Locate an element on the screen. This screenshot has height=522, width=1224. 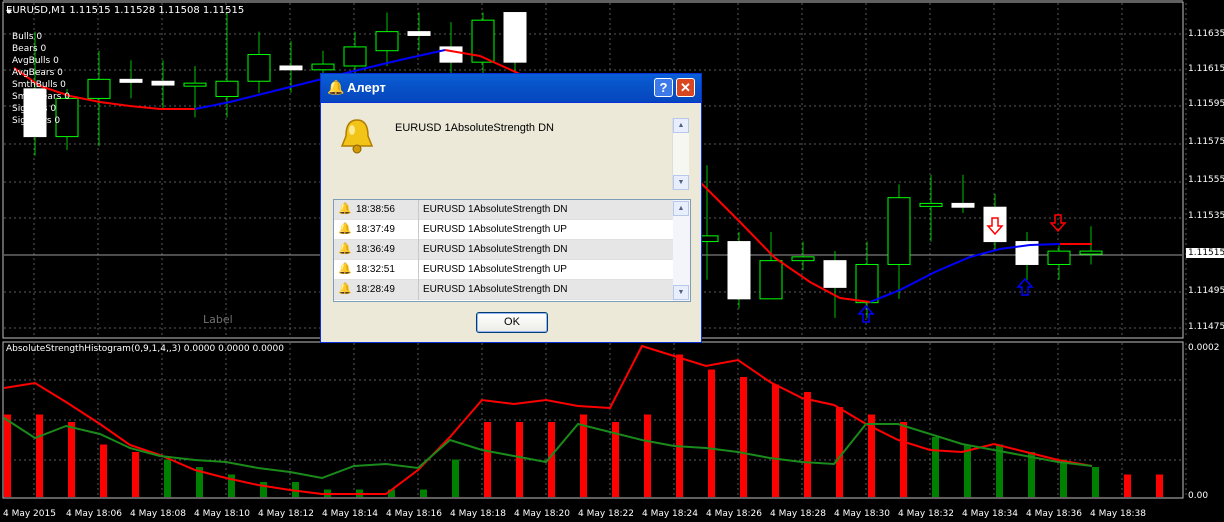
symbol-label: EURUSD,M1 is located at coordinates (36, 10).